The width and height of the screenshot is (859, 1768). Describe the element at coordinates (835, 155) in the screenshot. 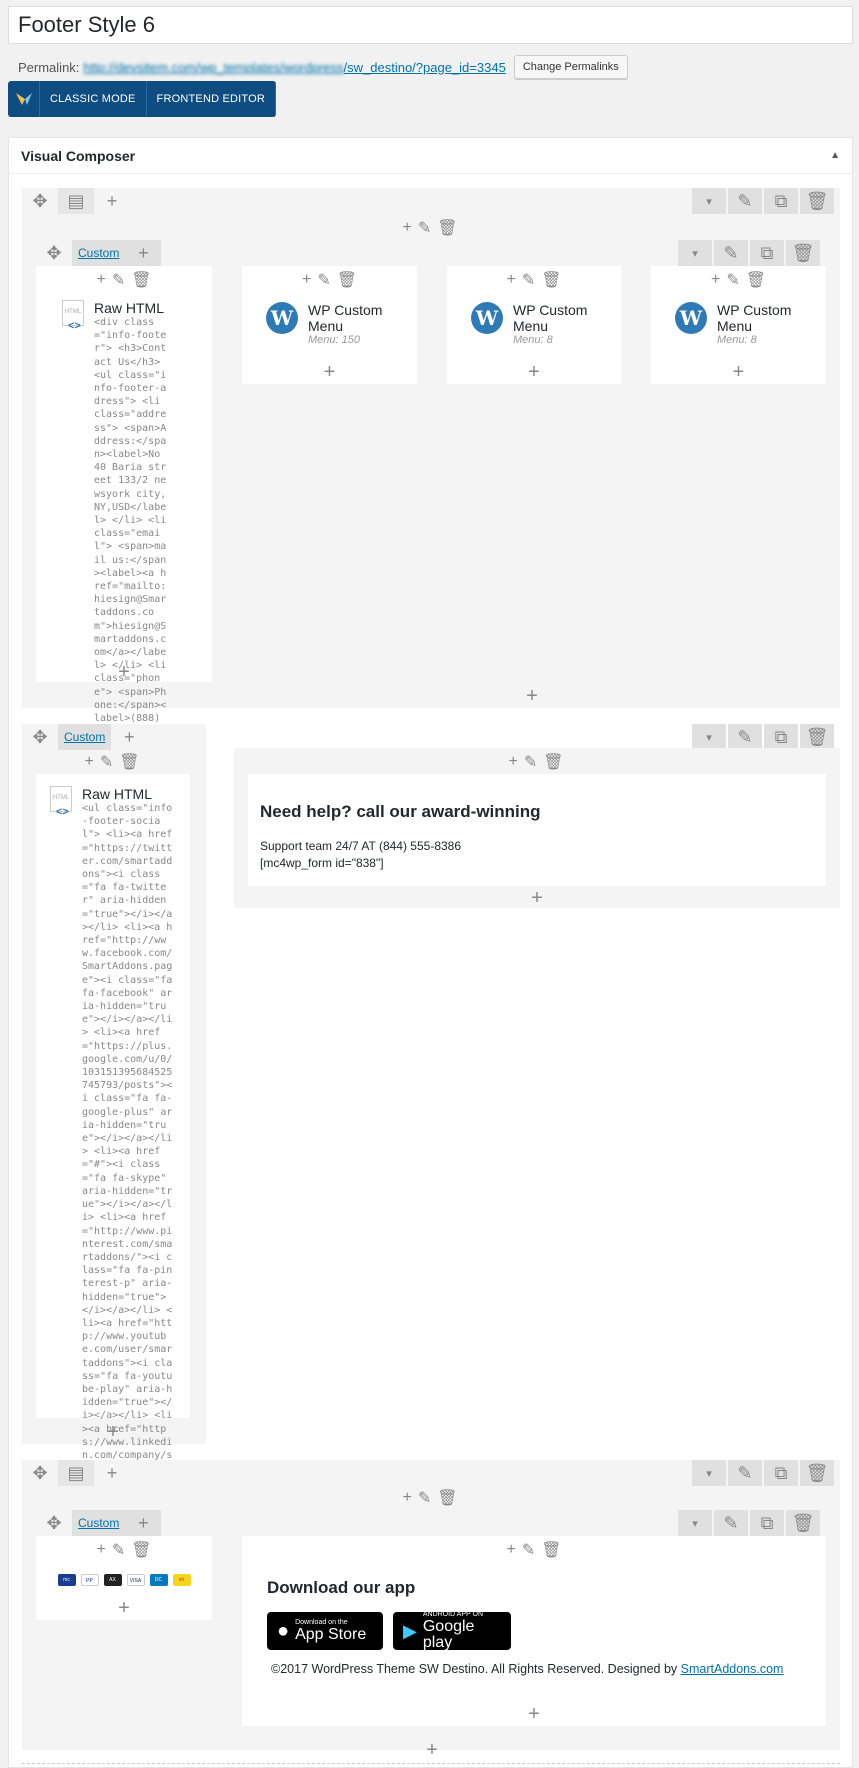

I see `caret-up-icon: ▲` at that location.